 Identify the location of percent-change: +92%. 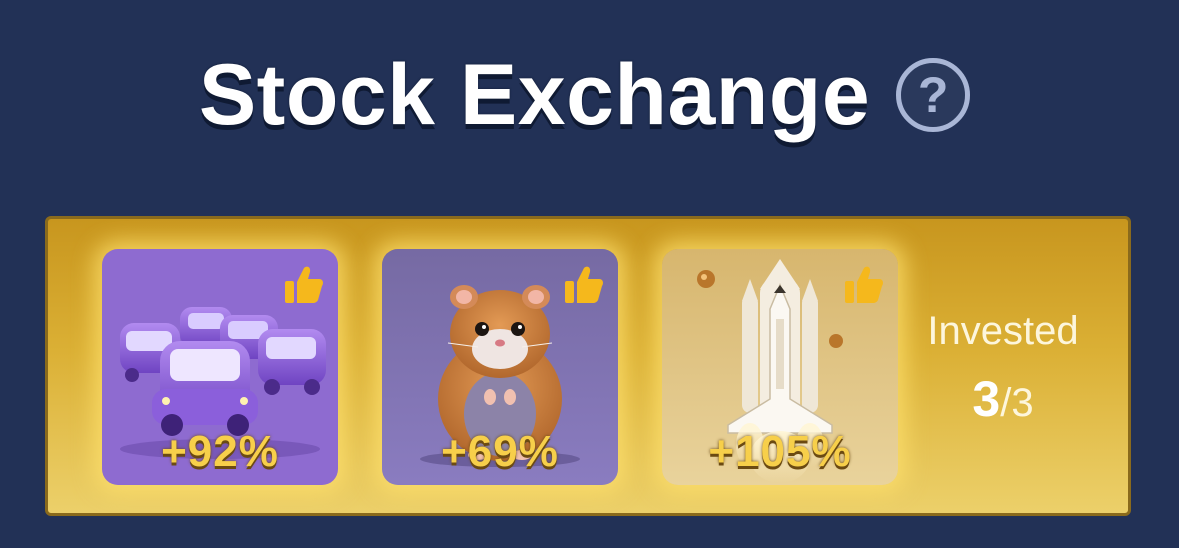
(220, 451).